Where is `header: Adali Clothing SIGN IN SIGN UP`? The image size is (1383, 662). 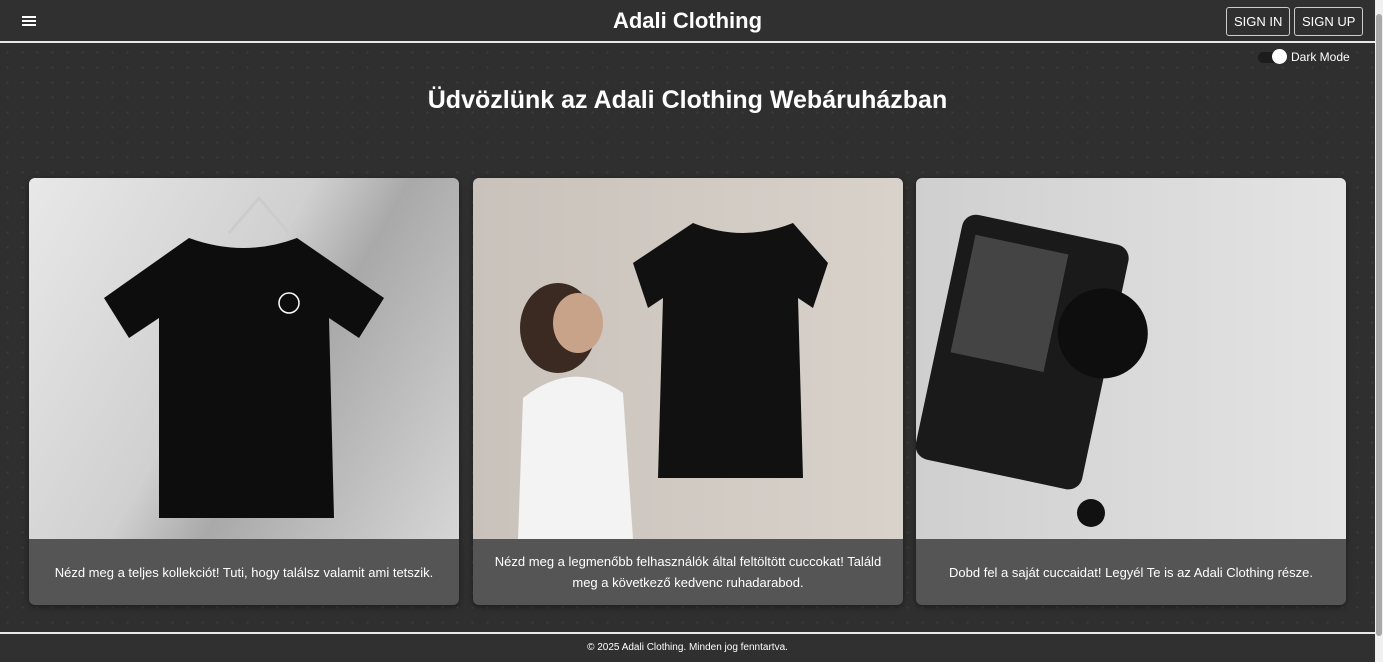 header: Adali Clothing SIGN IN SIGN UP is located at coordinates (687, 21).